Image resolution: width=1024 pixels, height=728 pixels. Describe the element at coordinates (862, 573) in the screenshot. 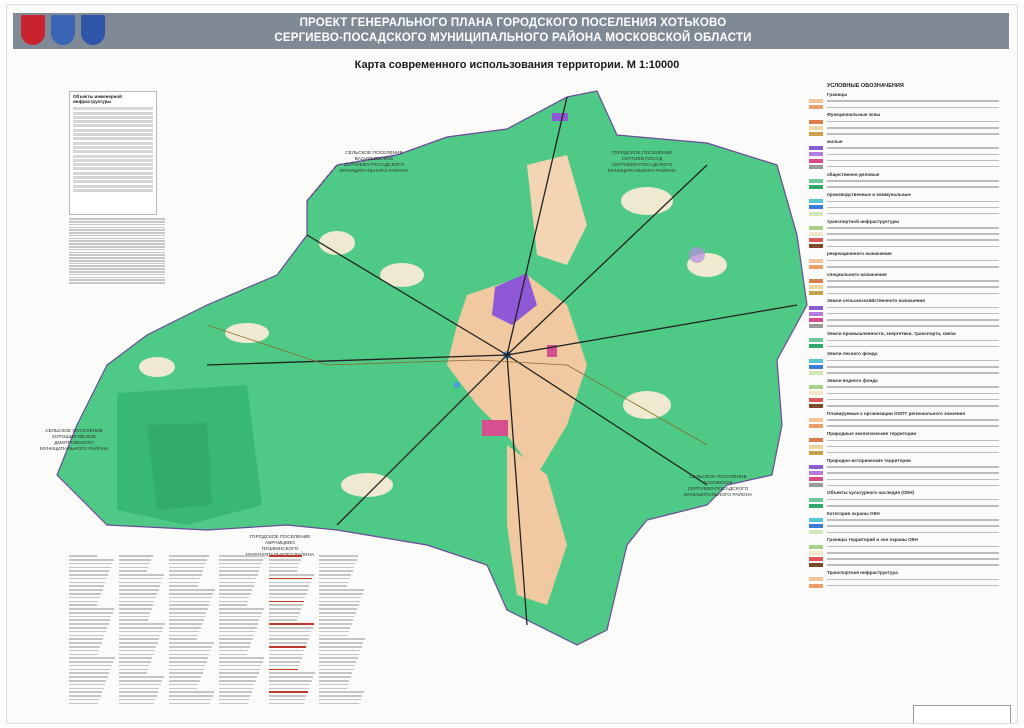

I see `legend-group-heading: Транспортная инфраструктура` at that location.